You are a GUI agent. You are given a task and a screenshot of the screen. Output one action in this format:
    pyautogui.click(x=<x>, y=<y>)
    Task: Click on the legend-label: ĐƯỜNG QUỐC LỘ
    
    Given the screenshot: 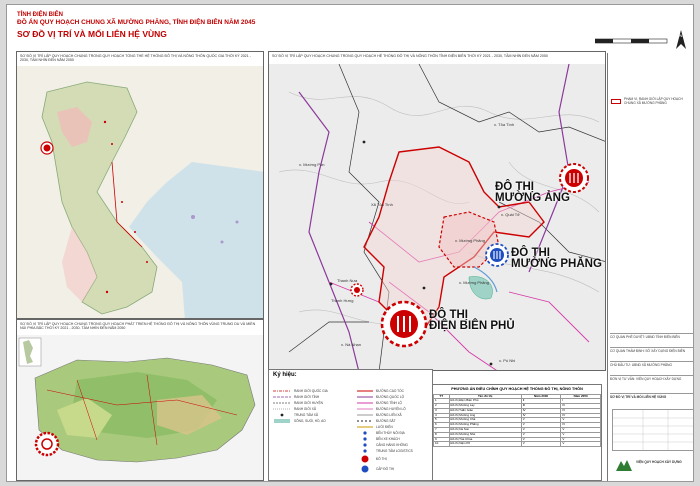 What is the action you would take?
    pyautogui.click(x=390, y=397)
    